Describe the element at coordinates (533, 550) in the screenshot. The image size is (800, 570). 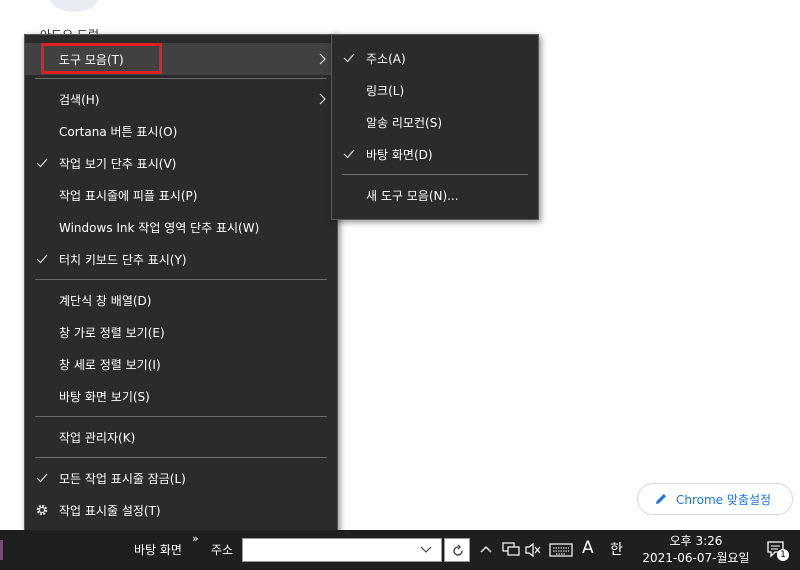
I see `volume-muted-icon` at that location.